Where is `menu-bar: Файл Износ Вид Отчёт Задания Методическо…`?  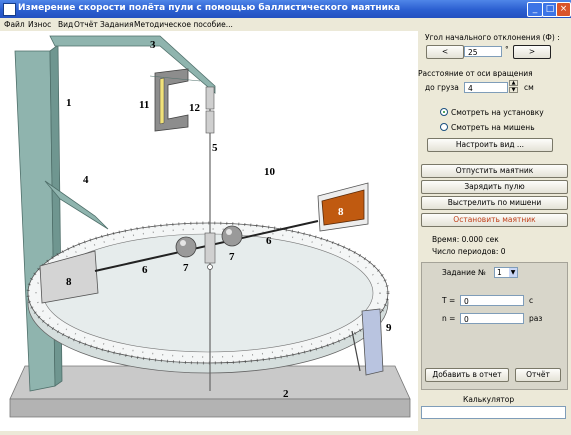
menu-bar: Файл Износ Вид Отчёт Задания Методическо… is located at coordinates (285, 25).